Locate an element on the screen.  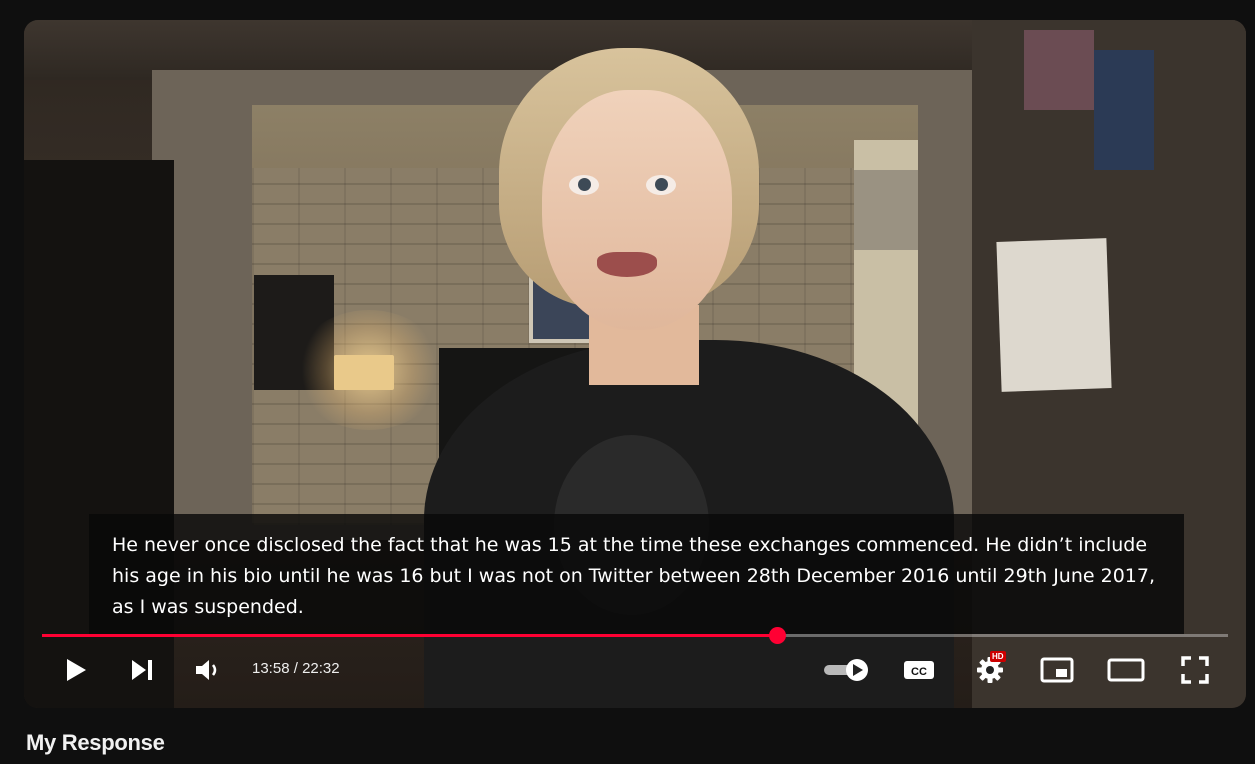
fullscreen-button is located at coordinates (1195, 670).